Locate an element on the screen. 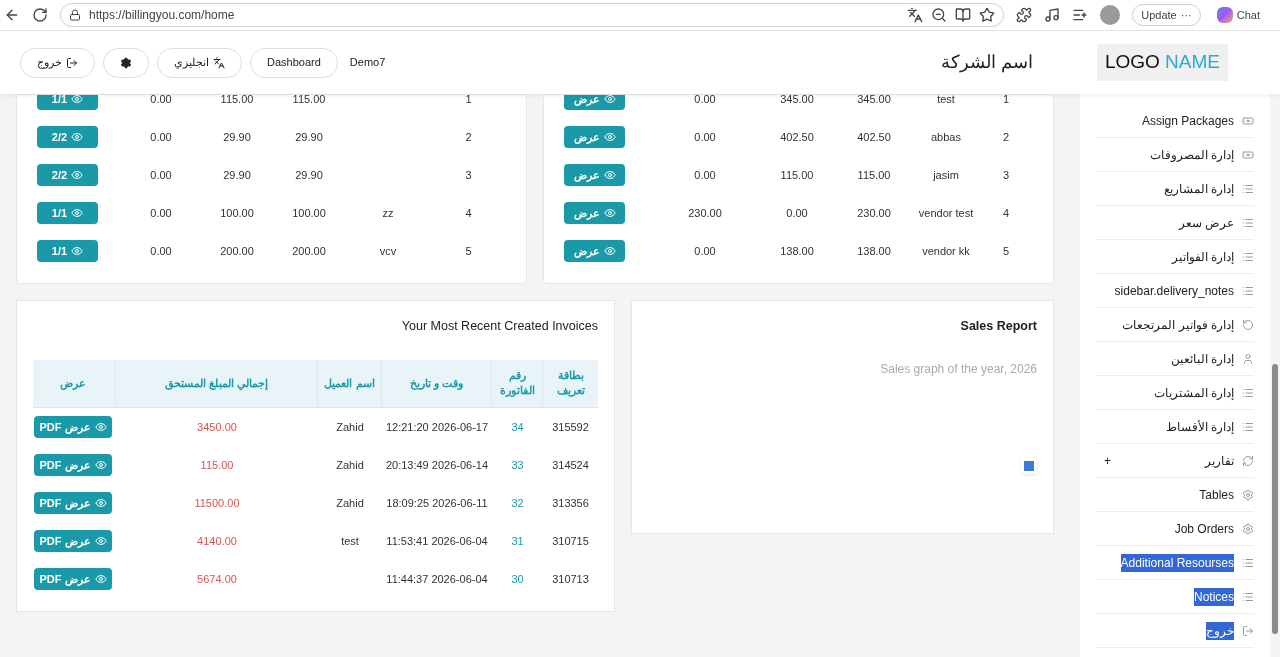  reader-icon is located at coordinates (963, 15).